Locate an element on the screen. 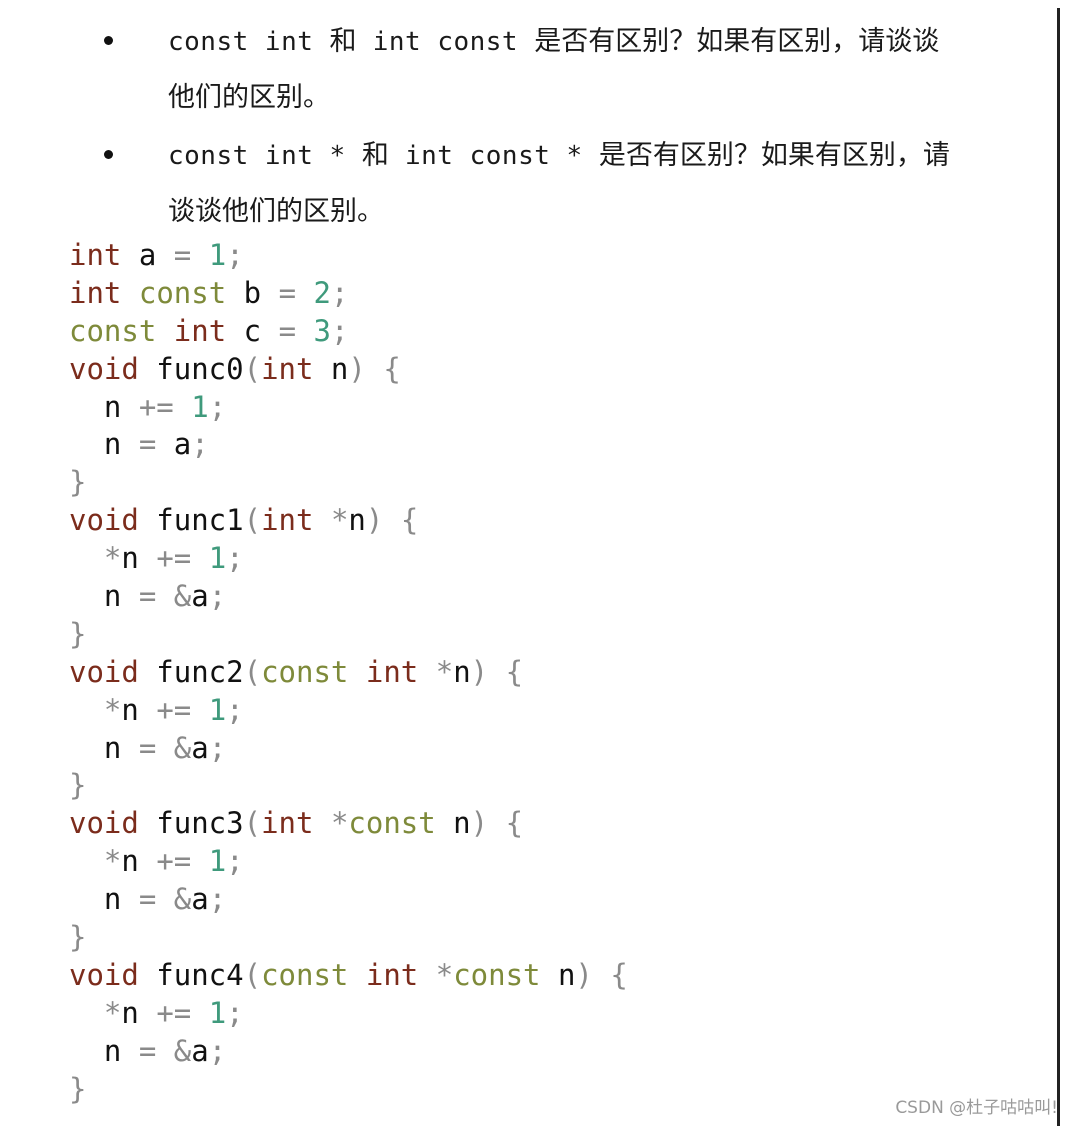  question-text-cjk: 是否有区别？如果有区别，请谈谈 is located at coordinates (737, 41).